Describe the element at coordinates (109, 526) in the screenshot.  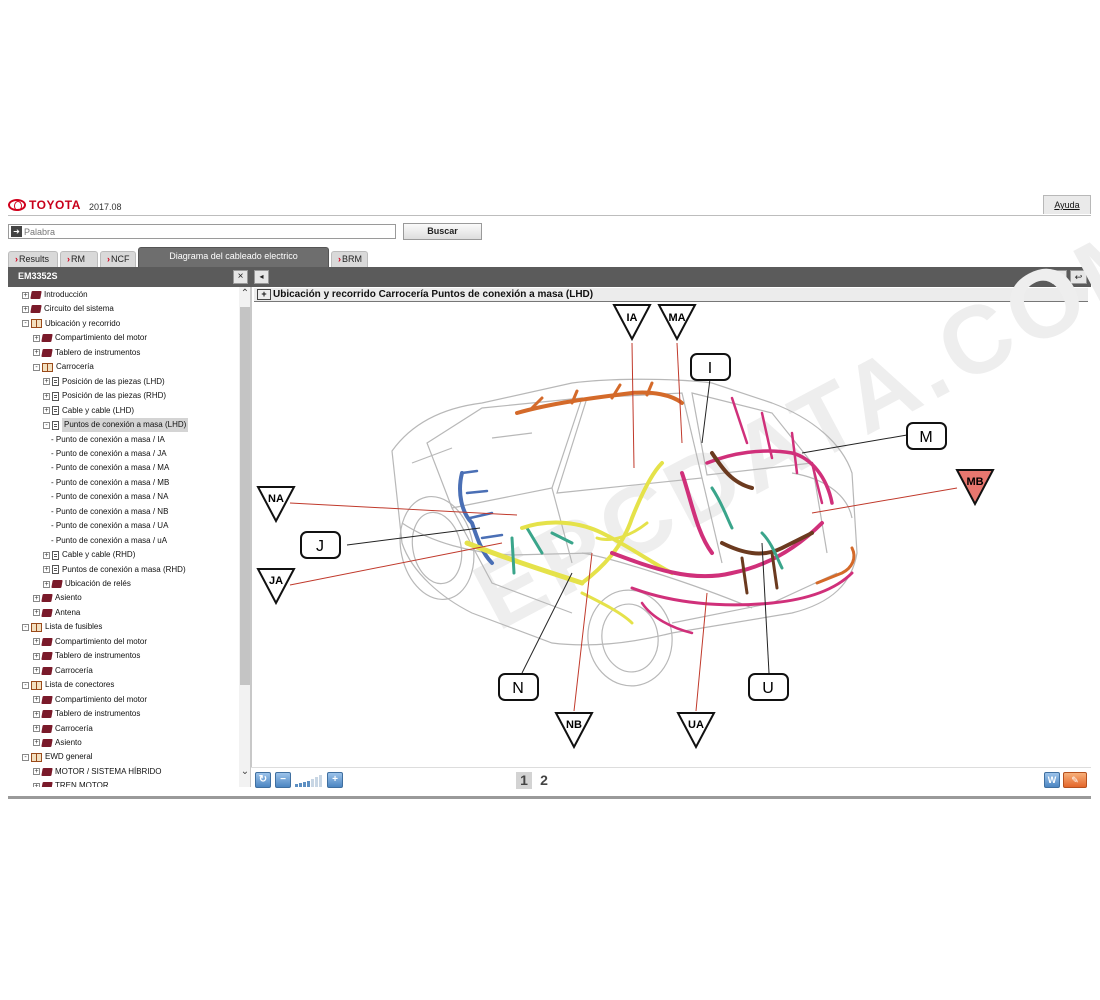
I see `tree-item: - Punto de conexión a masa / UA` at that location.